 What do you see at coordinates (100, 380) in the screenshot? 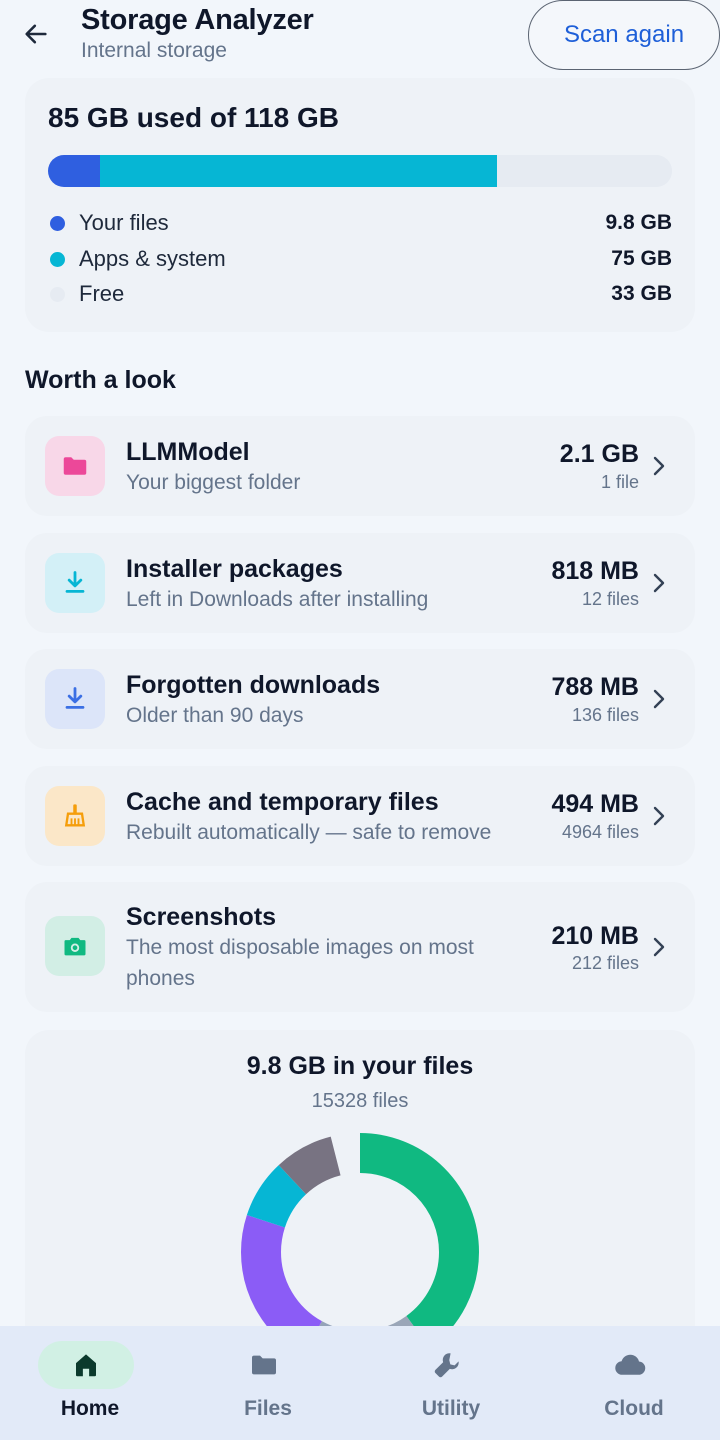
I see `section-heading: Worth a look` at bounding box center [100, 380].